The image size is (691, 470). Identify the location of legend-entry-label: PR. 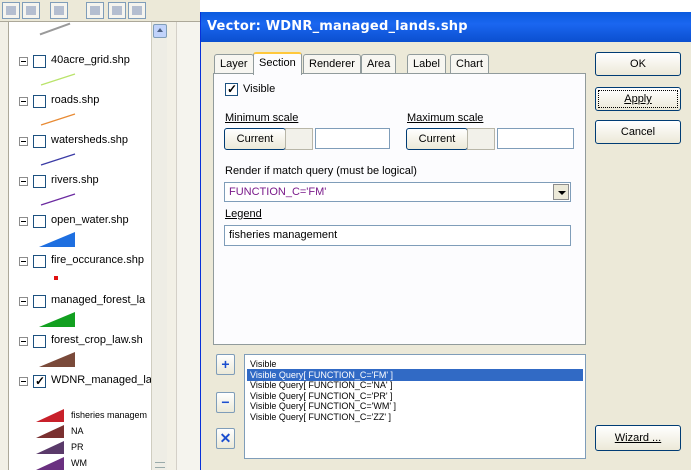
(77, 447).